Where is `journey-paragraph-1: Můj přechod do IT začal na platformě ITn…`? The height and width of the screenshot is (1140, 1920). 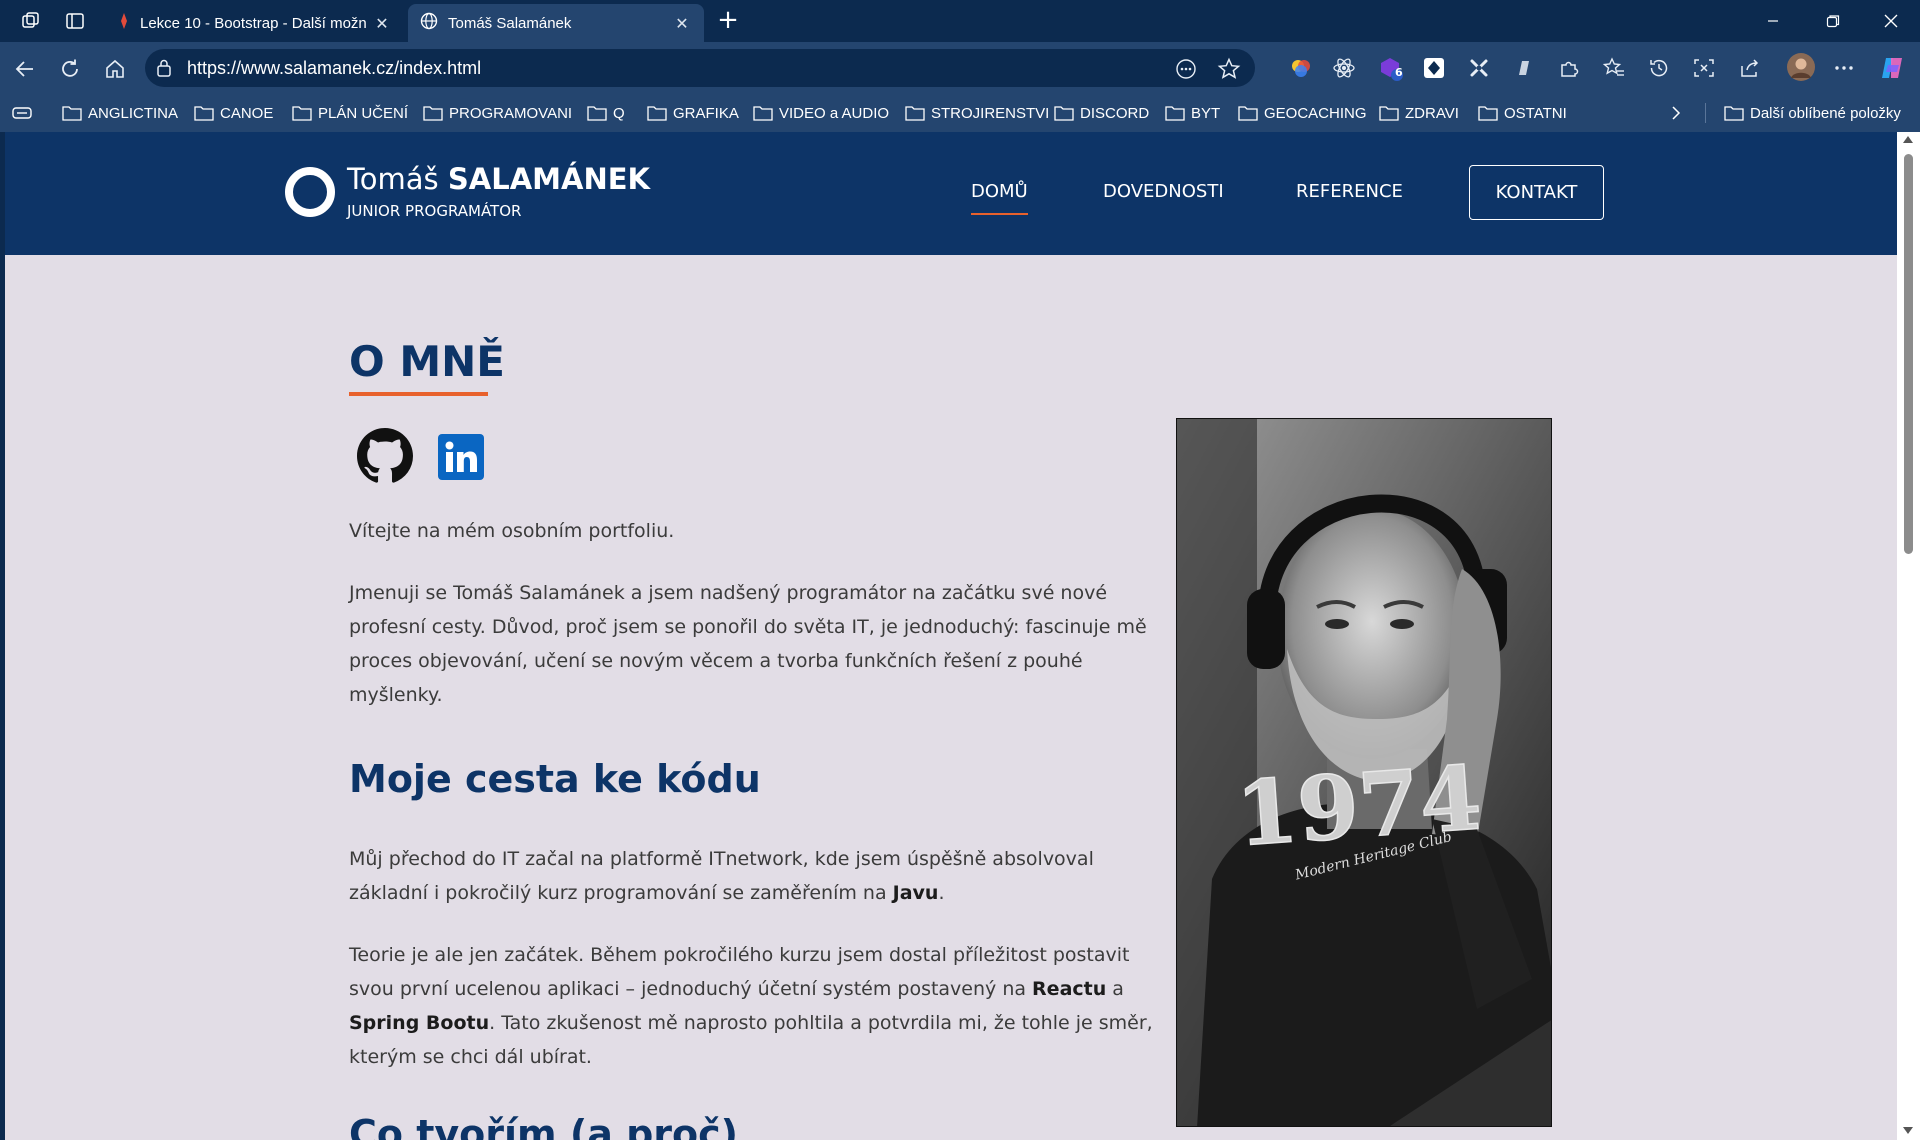
journey-paragraph-1: Můj přechod do IT začal na platformě ITn… is located at coordinates (721, 876).